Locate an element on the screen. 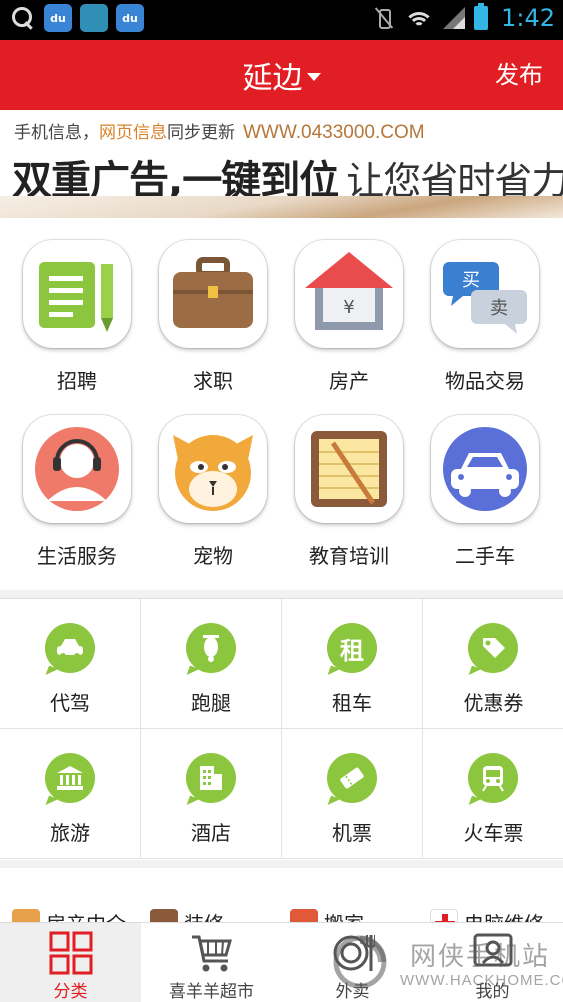 The width and height of the screenshot is (563, 1002). ticket-icon is located at coordinates (352, 778).